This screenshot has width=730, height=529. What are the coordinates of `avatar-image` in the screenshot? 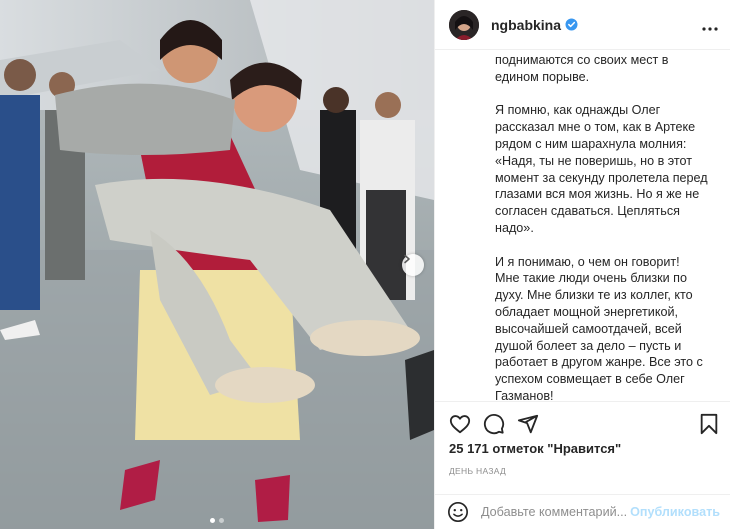 It's located at (464, 24).